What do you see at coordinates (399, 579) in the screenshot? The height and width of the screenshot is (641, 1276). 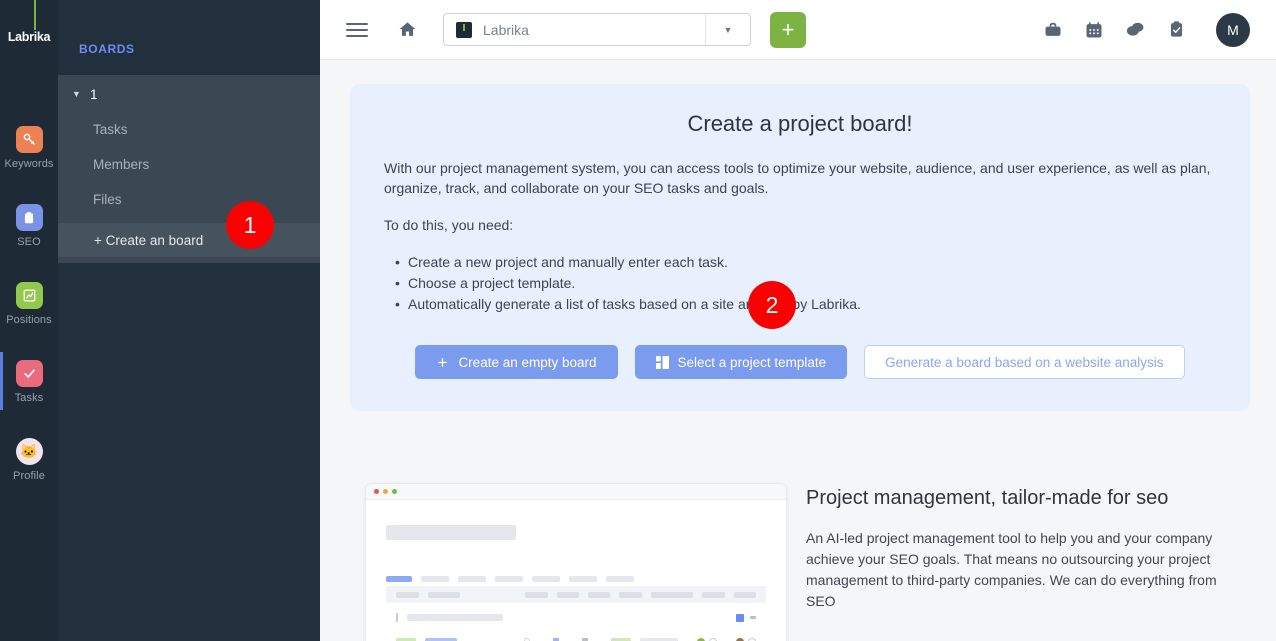 I see `mockup-tab-active` at bounding box center [399, 579].